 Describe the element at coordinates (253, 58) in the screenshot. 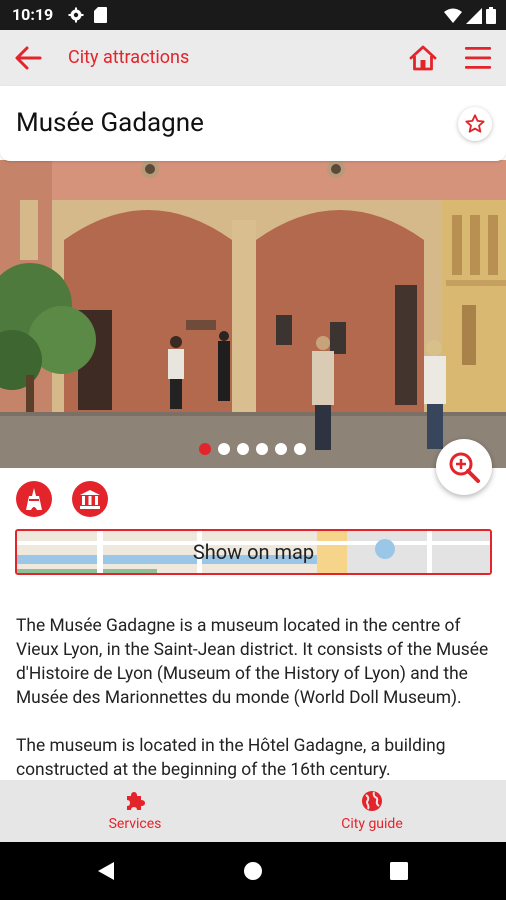

I see `app-bar: City attractions` at that location.